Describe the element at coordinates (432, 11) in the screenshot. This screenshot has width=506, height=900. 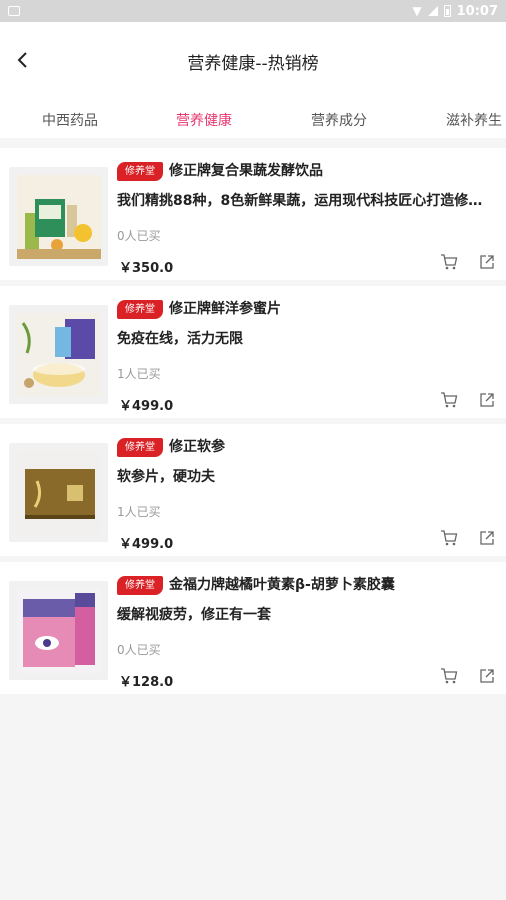
I see `signal-icon` at that location.